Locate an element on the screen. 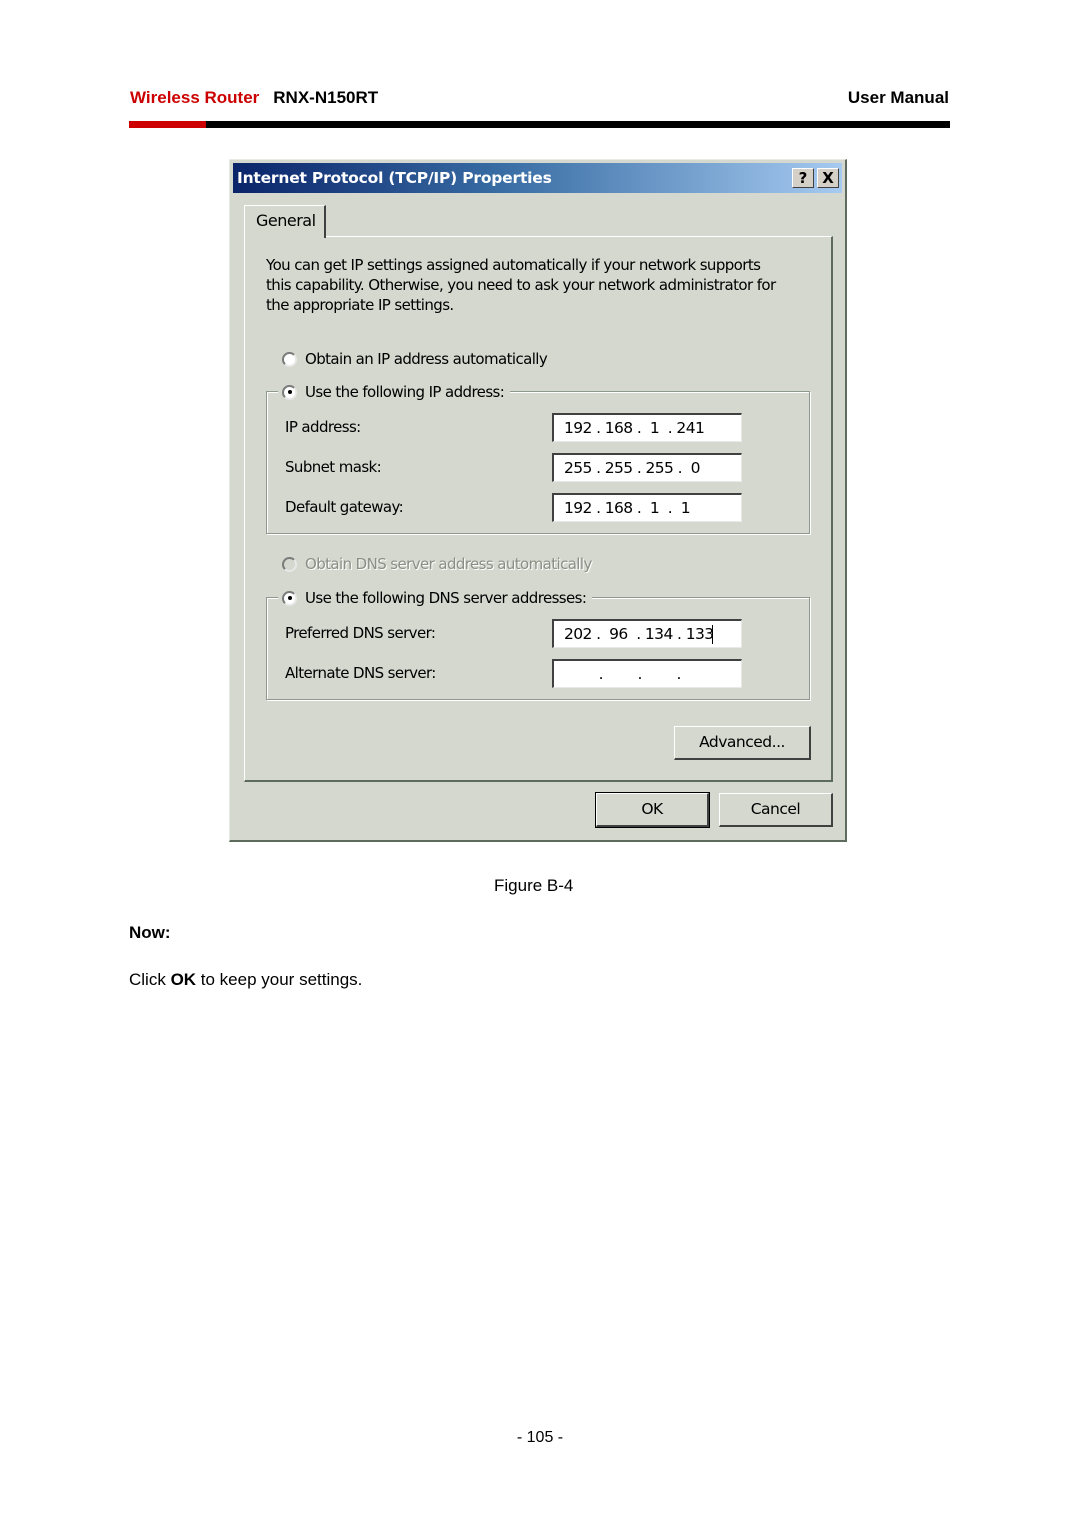  section-heading: Now: is located at coordinates (150, 932).